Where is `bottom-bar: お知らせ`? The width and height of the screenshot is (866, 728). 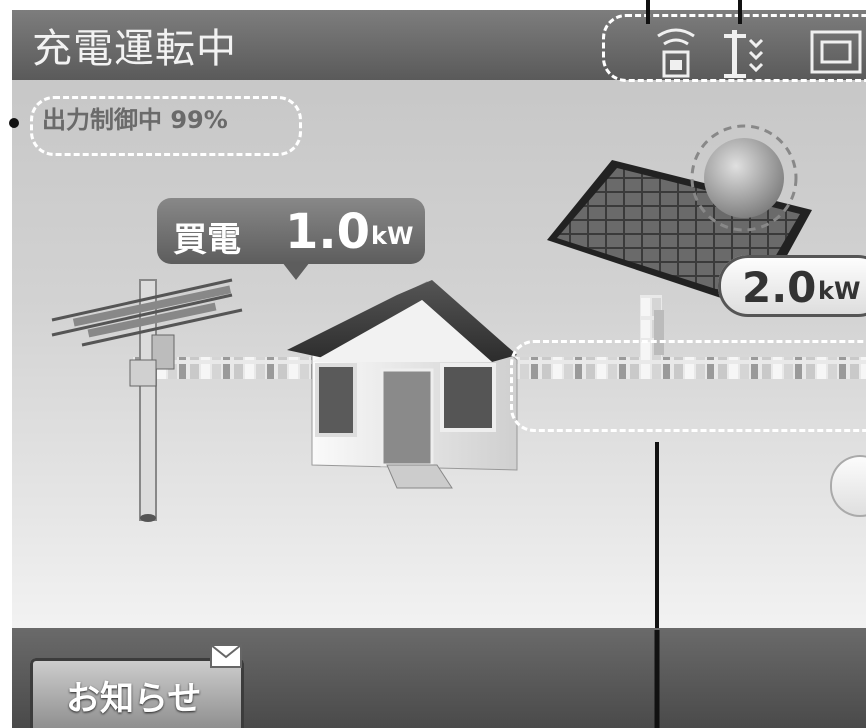
bottom-bar: お知らせ is located at coordinates (439, 678).